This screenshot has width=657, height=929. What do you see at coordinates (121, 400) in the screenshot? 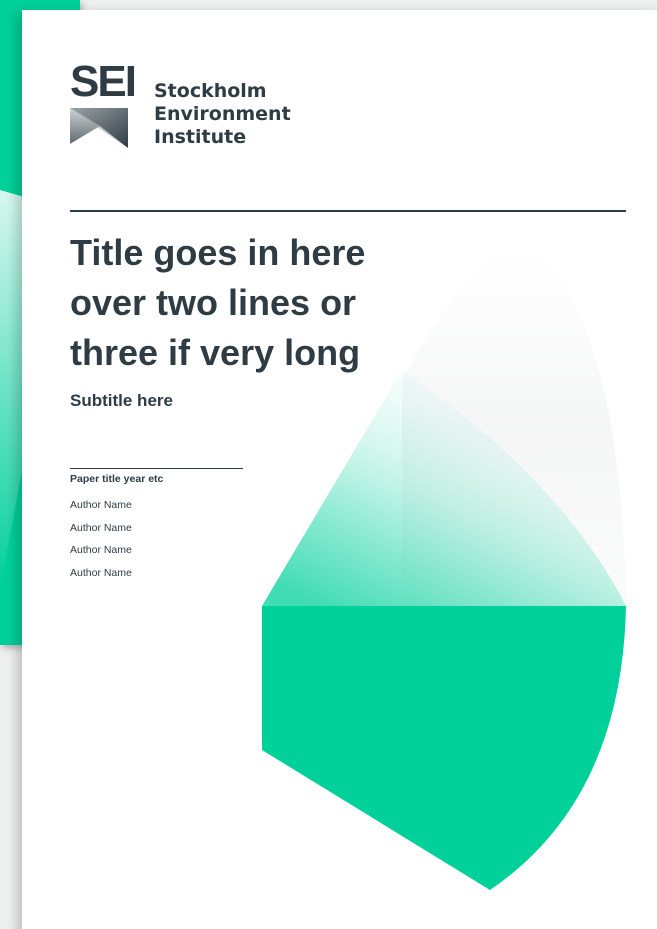
I see `document-subtitle: Subtitle here` at bounding box center [121, 400].